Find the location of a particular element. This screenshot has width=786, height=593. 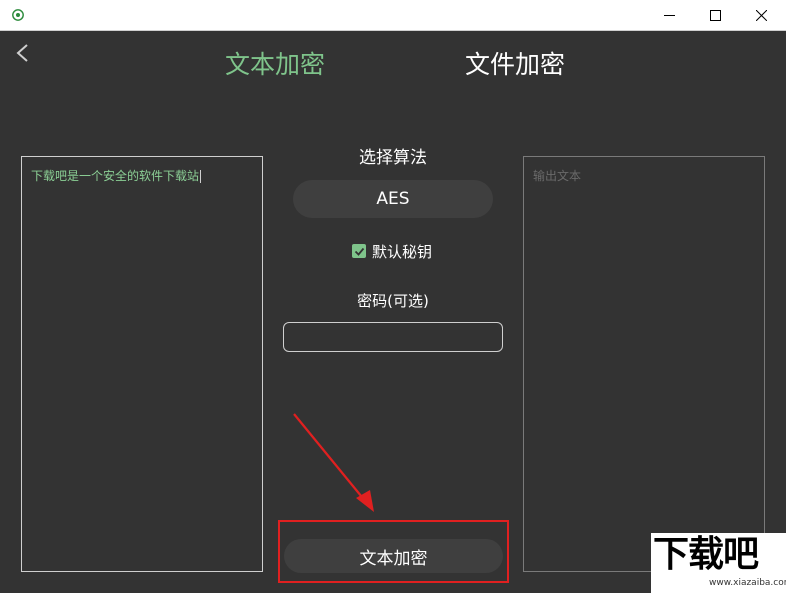

tab-file-encrypt: 文件加密 is located at coordinates (515, 65).